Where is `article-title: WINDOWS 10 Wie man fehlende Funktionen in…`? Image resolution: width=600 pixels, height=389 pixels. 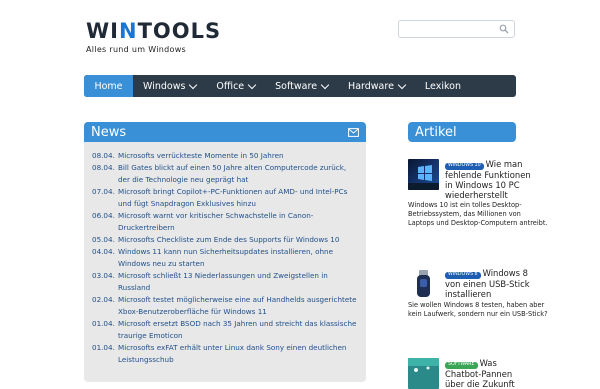 article-title: WINDOWS 10 Wie man fehlende Funktionen in… is located at coordinates (489, 179).